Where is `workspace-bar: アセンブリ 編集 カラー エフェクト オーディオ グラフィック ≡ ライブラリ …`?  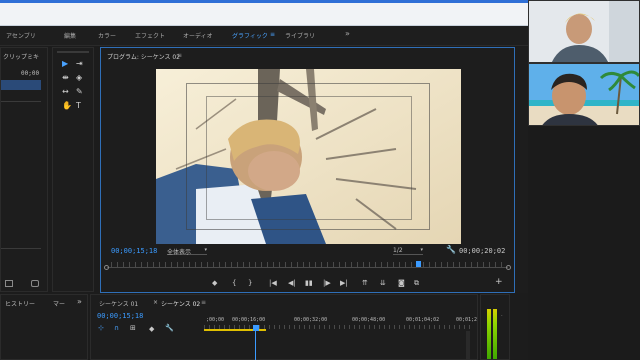 workspace-bar: アセンブリ 編集 カラー エフェクト オーディオ グラフィック ≡ ライブラリ … is located at coordinates (264, 36).